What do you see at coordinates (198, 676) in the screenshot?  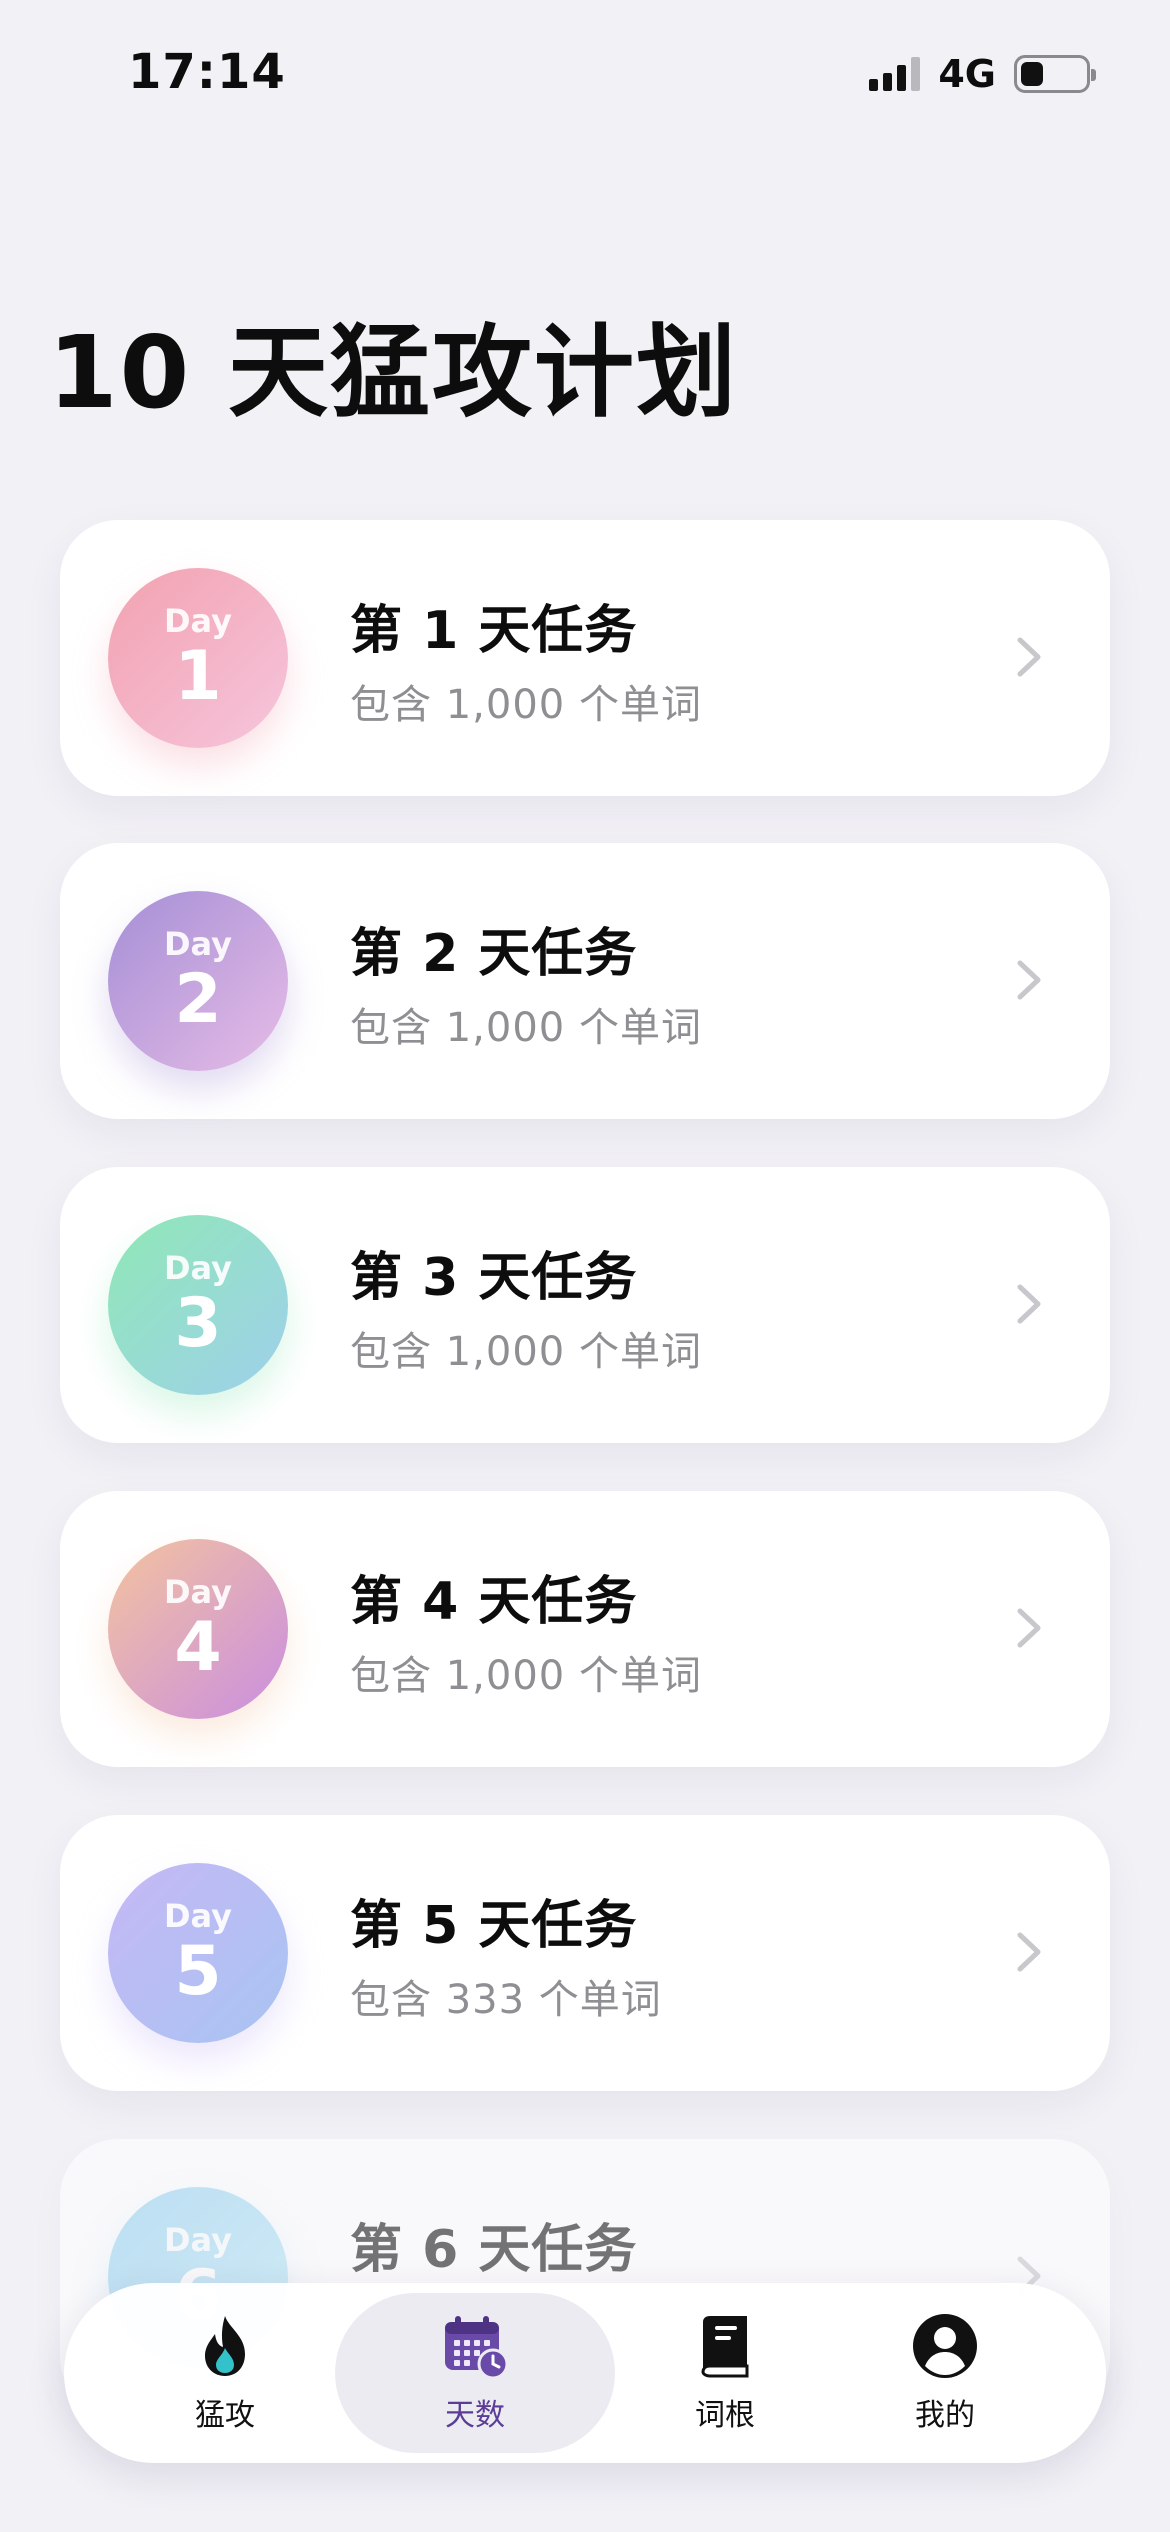 I see `badge-day-number: 1` at bounding box center [198, 676].